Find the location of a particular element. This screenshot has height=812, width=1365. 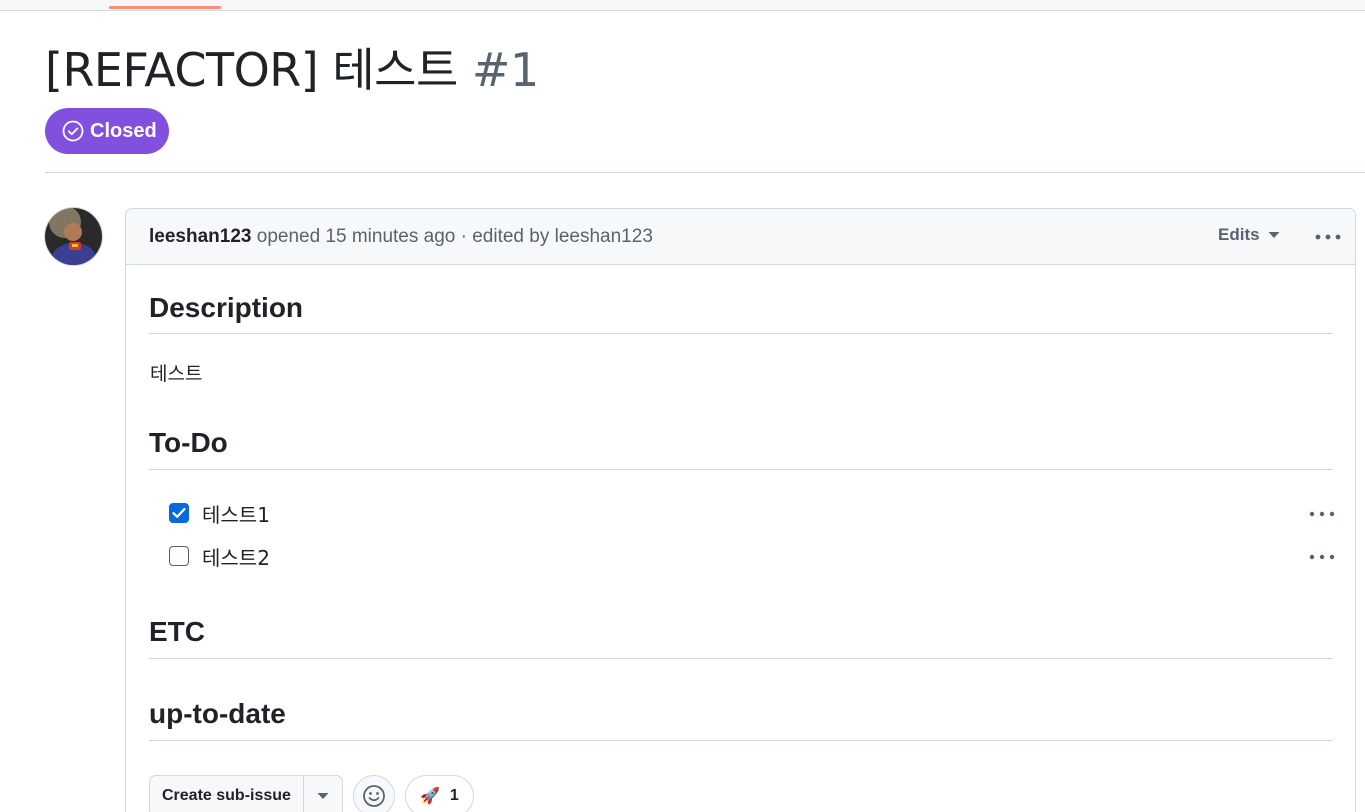

issue-title-text: [REFACTOR] 테스트 is located at coordinates (251, 70).